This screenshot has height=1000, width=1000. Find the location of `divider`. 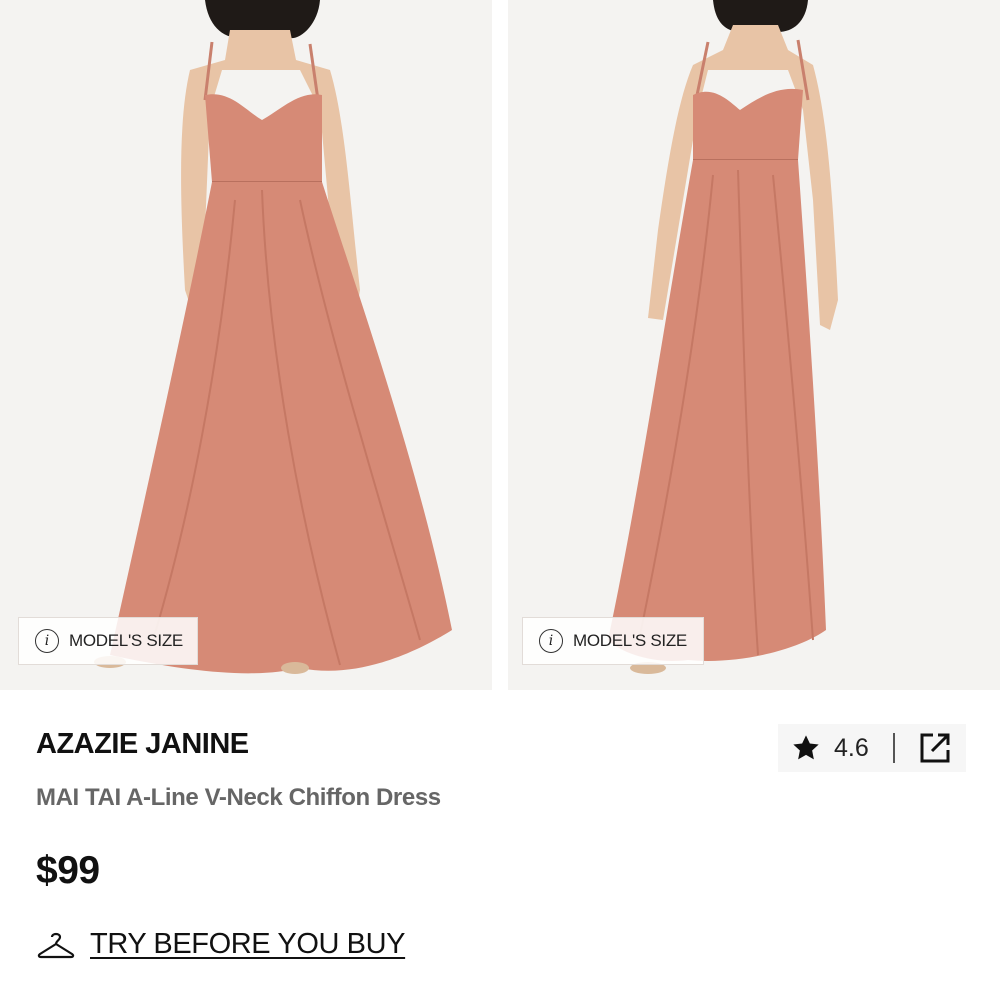

divider is located at coordinates (893, 748).